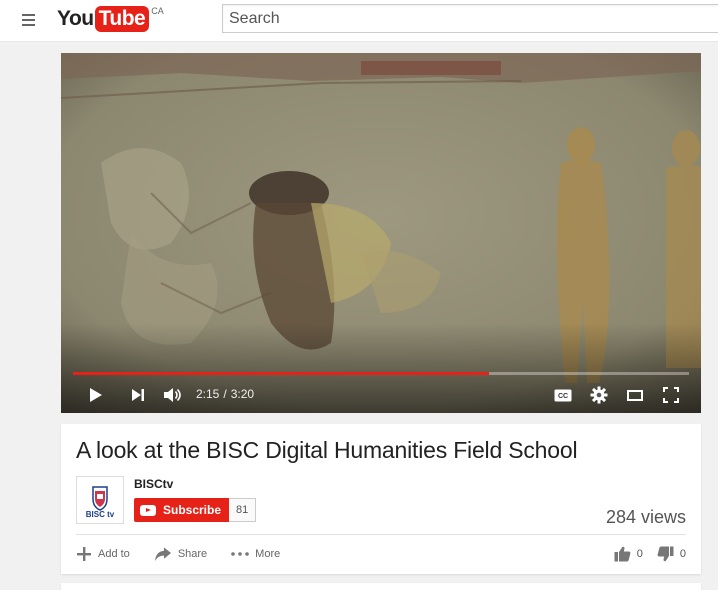 This screenshot has width=718, height=590. What do you see at coordinates (75, 18) in the screenshot?
I see `logo-you: You` at bounding box center [75, 18].